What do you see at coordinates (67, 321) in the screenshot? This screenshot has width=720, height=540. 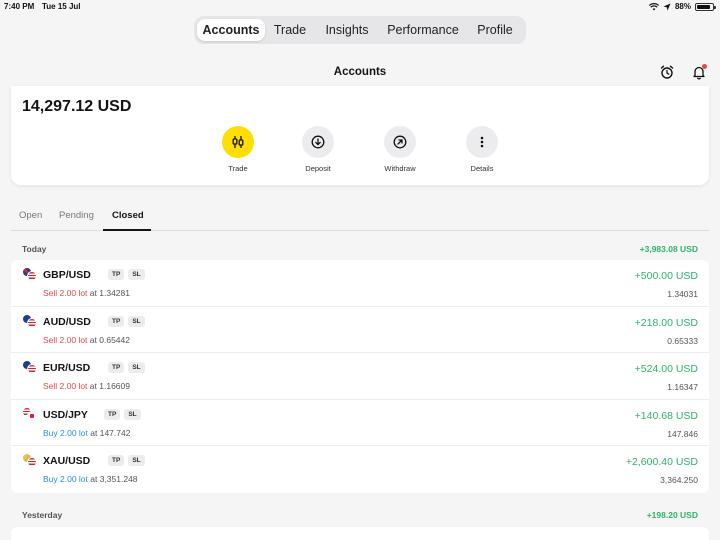 I see `trade-symbol: AUD/USD` at bounding box center [67, 321].